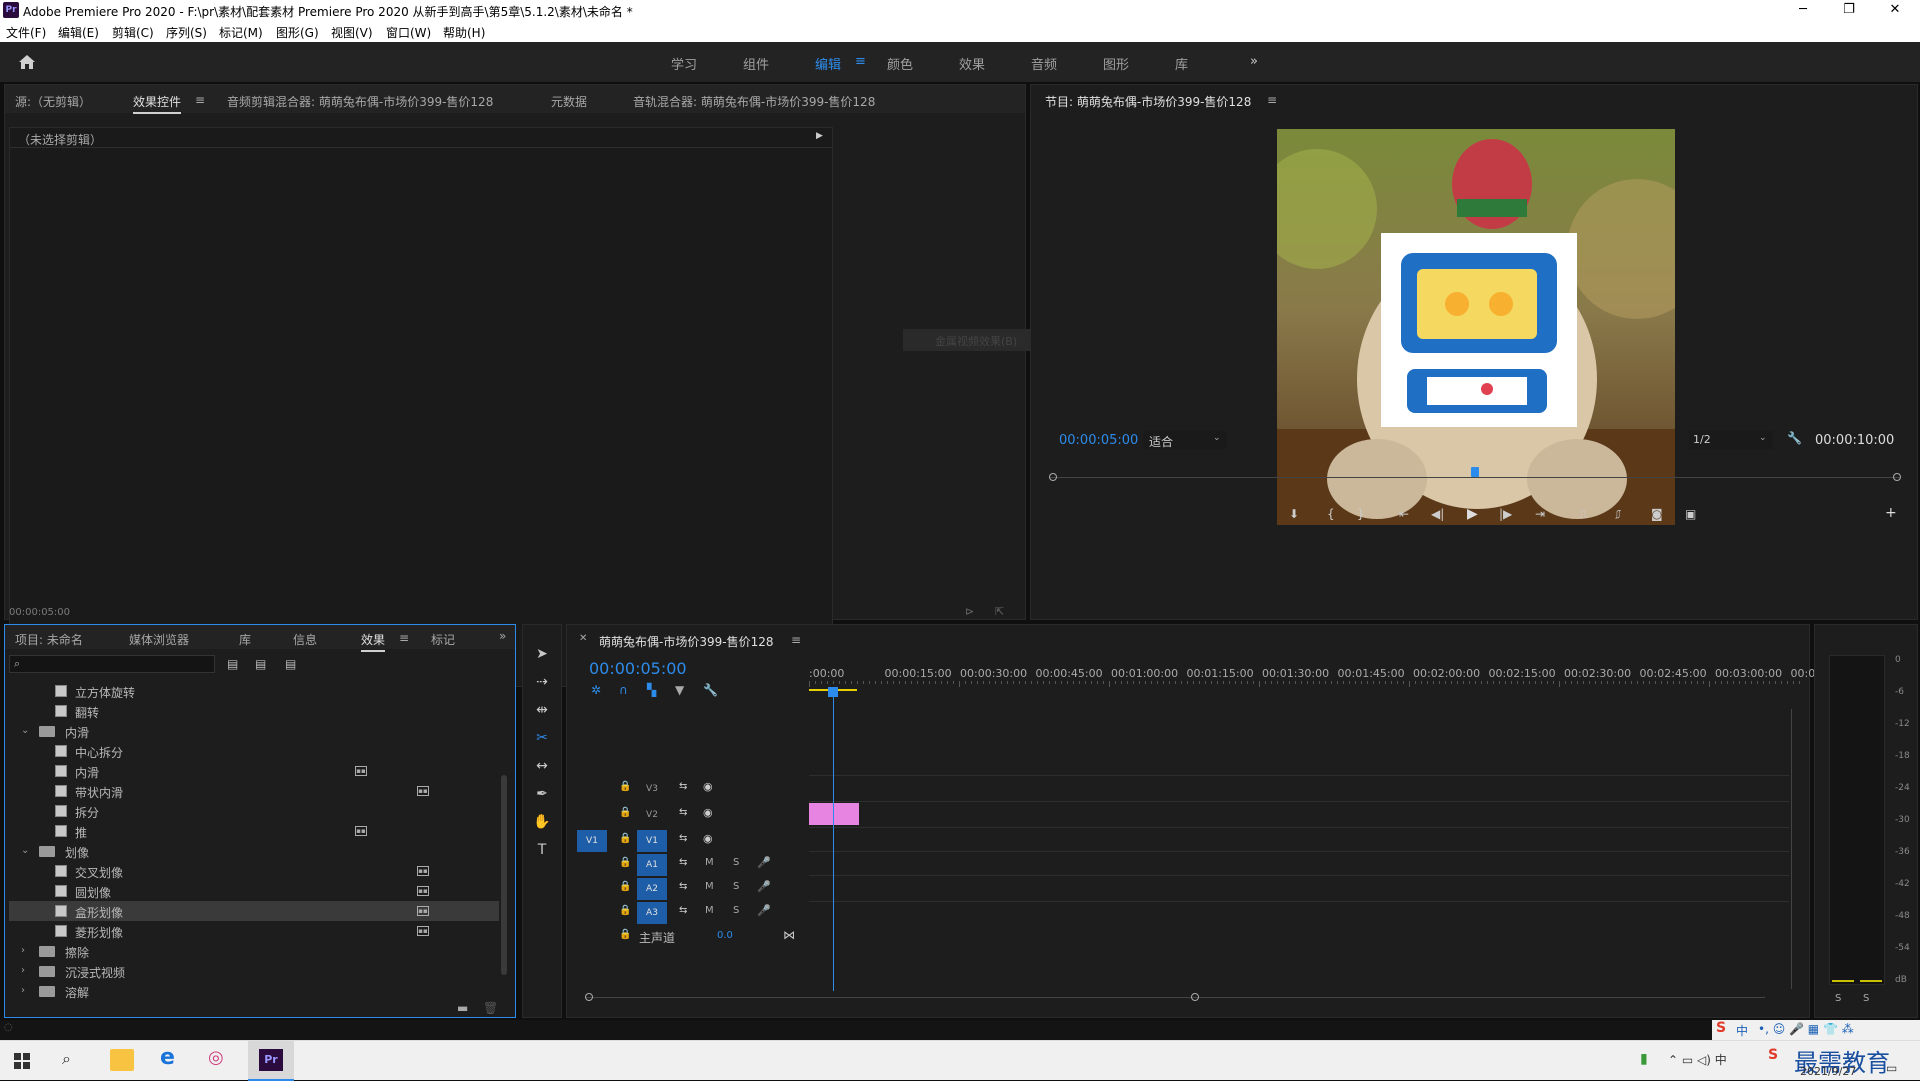 Image resolution: width=1920 pixels, height=1081 pixels. I want to click on menu-window: 窗口(W), so click(408, 32).